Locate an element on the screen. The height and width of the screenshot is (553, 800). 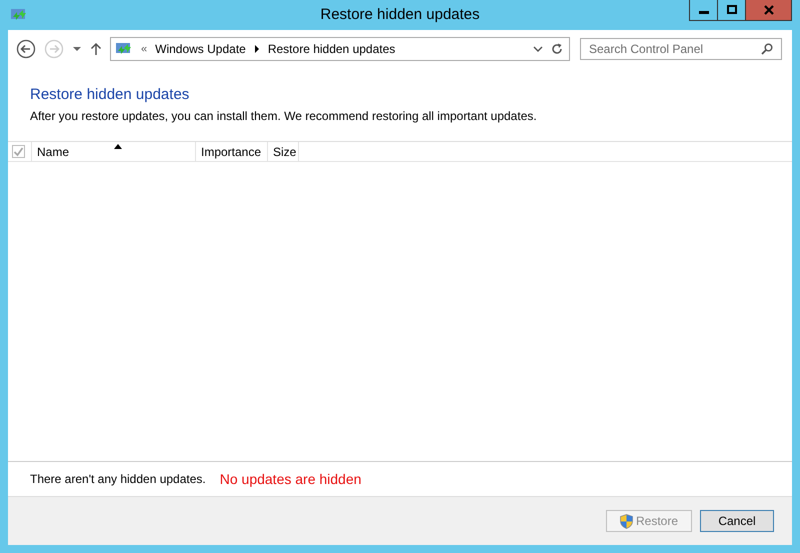
close-button is located at coordinates (768, 10).